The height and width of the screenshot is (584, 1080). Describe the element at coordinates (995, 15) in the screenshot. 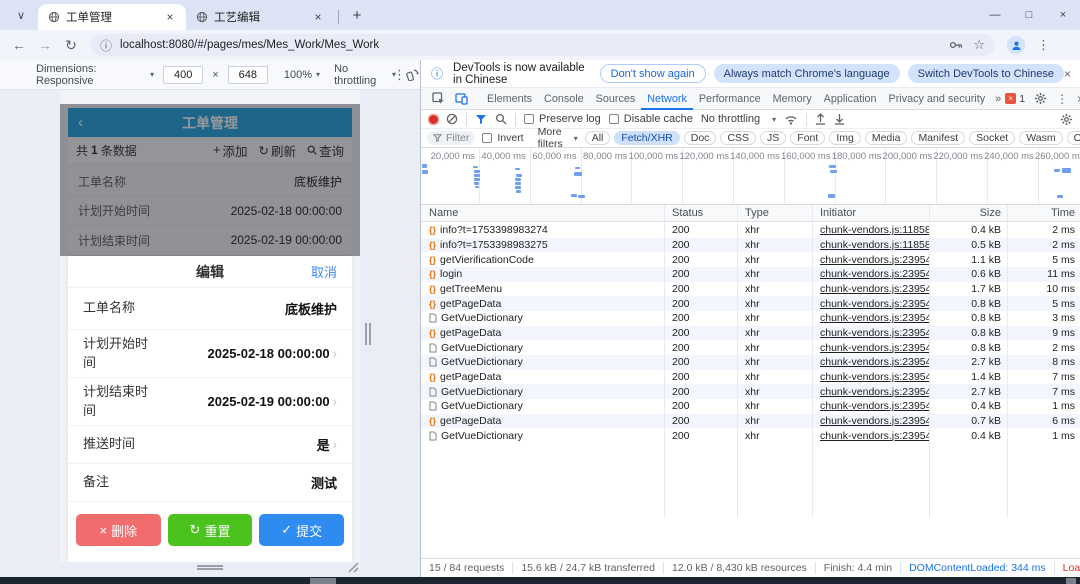

I see `minimize-button: —` at that location.